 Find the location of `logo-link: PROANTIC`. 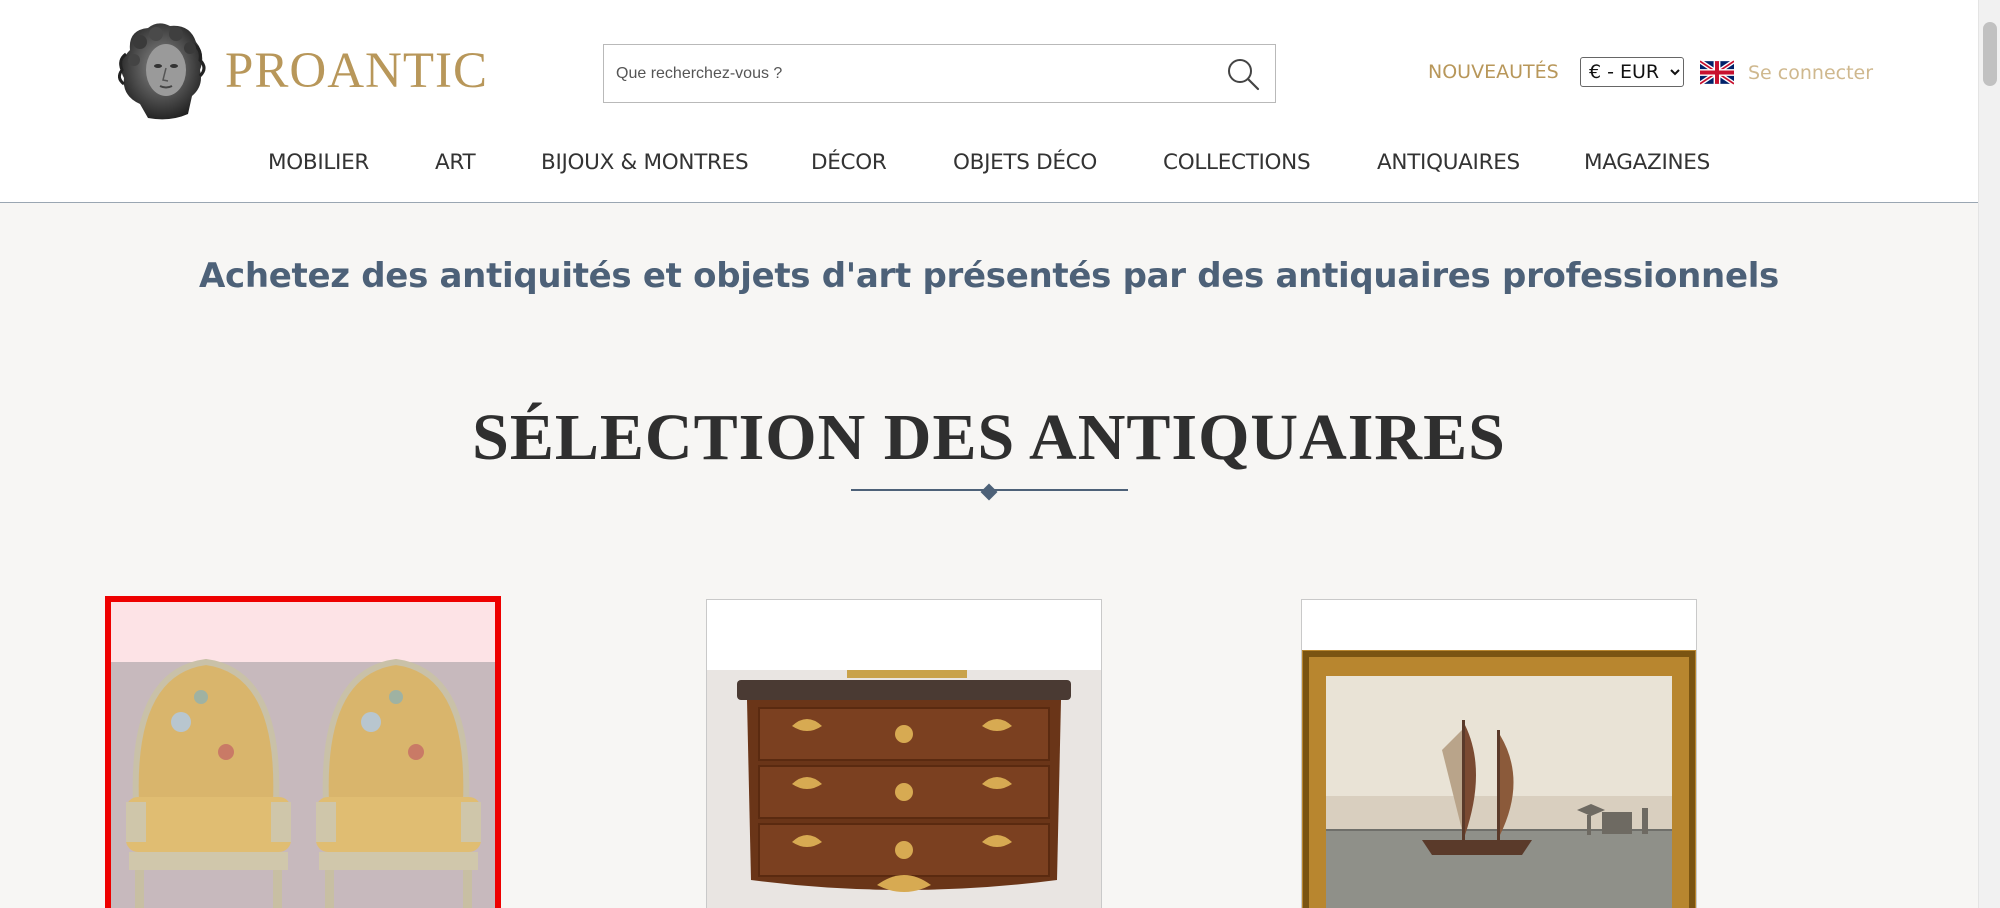

logo-link: PROANTIC is located at coordinates (299, 71).